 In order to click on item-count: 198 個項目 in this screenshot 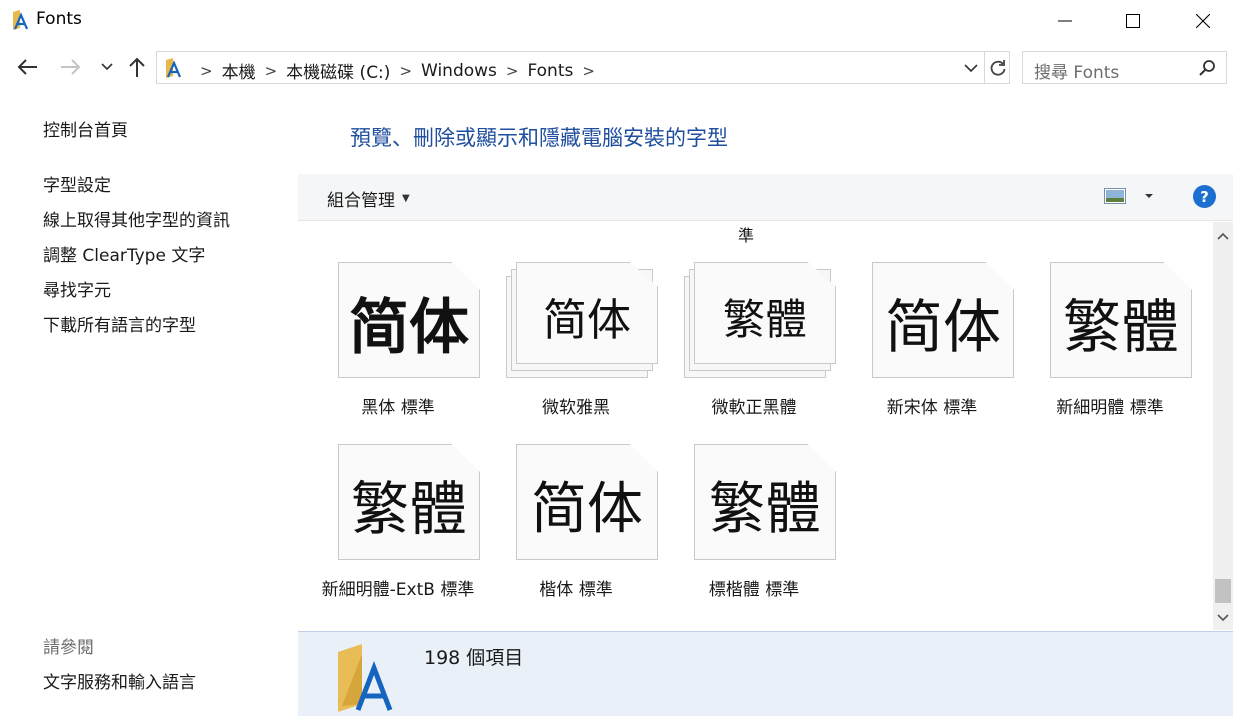, I will do `click(474, 658)`.